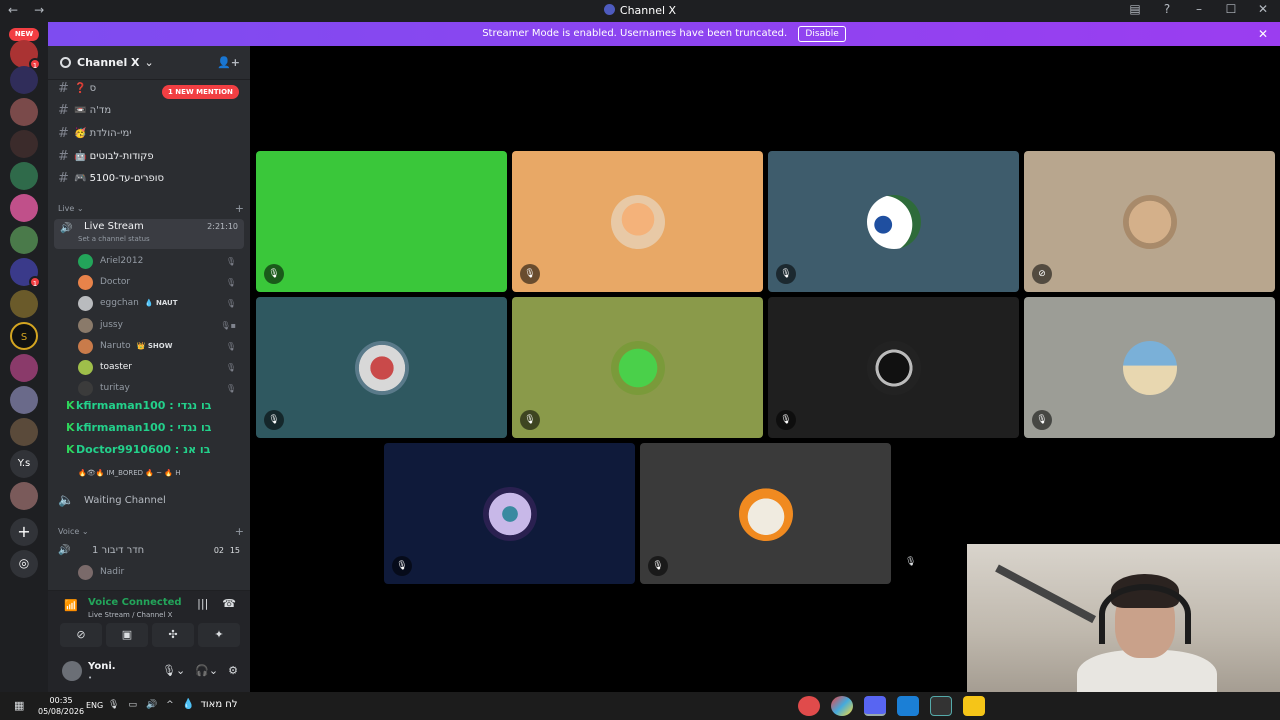  What do you see at coordinates (161, 572) in the screenshot?
I see `voice-user: Nadir` at bounding box center [161, 572].